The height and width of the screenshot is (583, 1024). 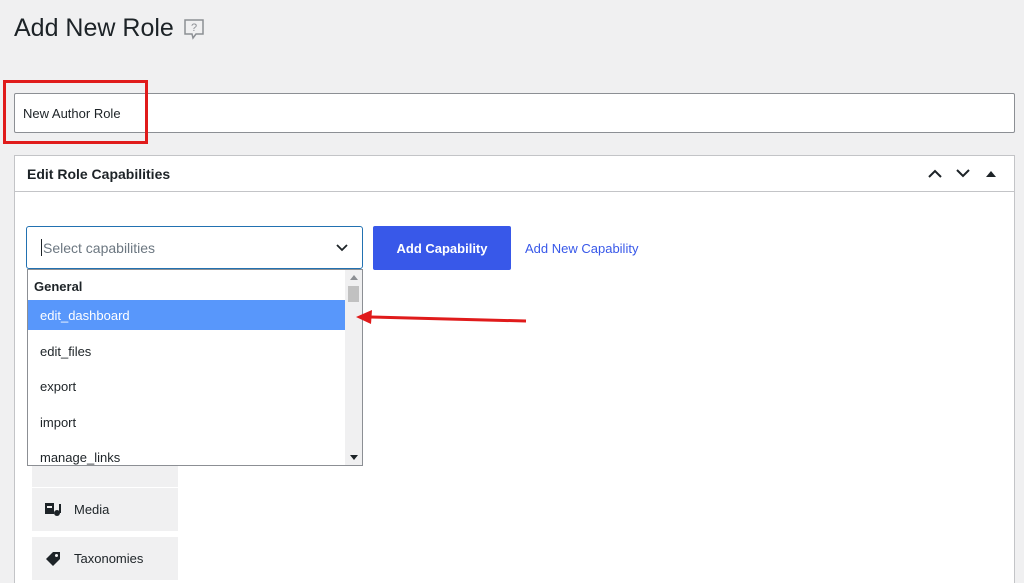 What do you see at coordinates (187, 453) in the screenshot?
I see `dropdown-option-manage-links: manage_links` at bounding box center [187, 453].